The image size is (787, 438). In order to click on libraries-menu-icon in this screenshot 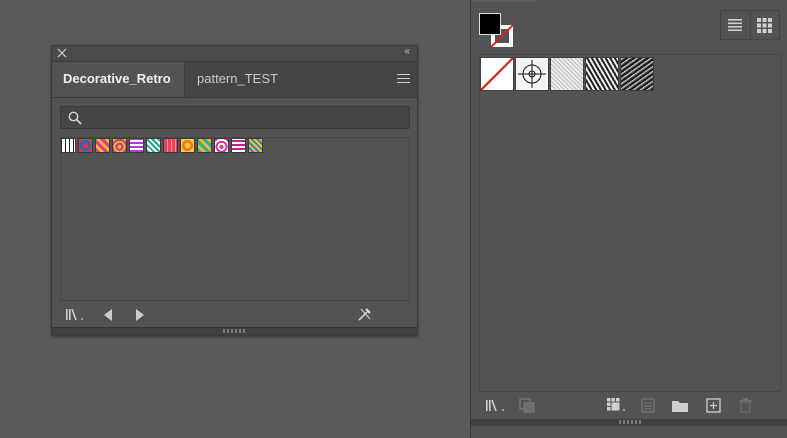, I will do `click(76, 315)`.